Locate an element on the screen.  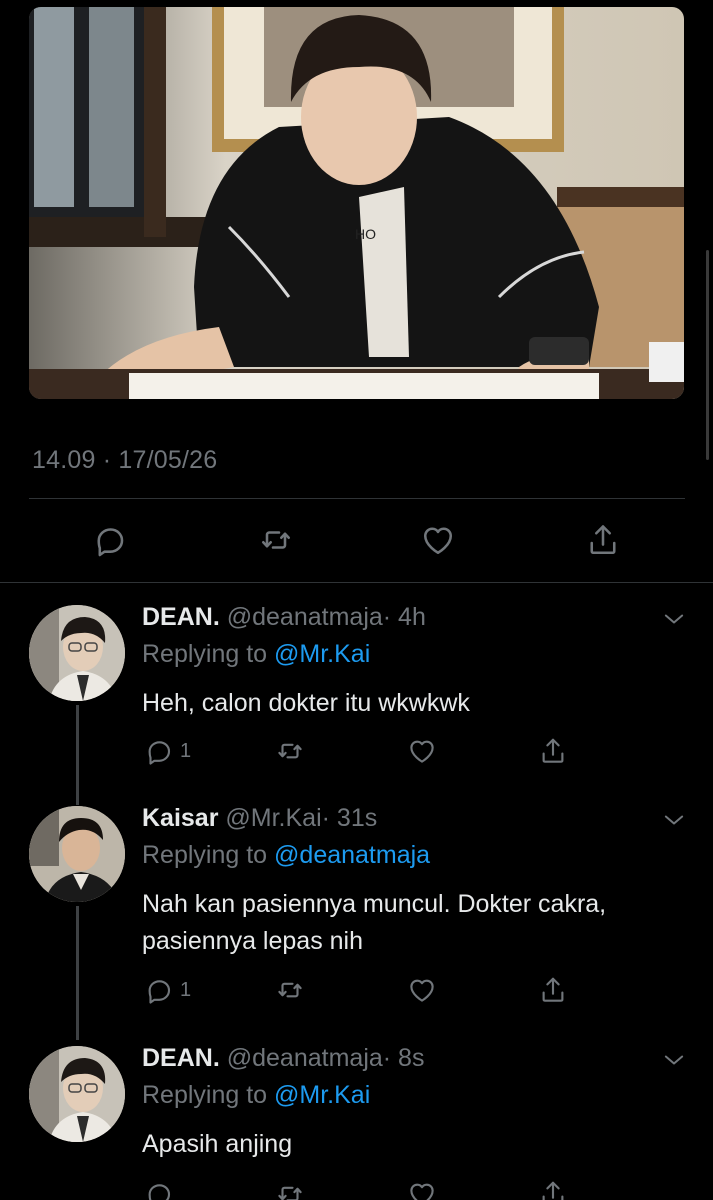
reply-header: DEAN. @deanatmaja· 8s is located at coordinates (283, 1058).